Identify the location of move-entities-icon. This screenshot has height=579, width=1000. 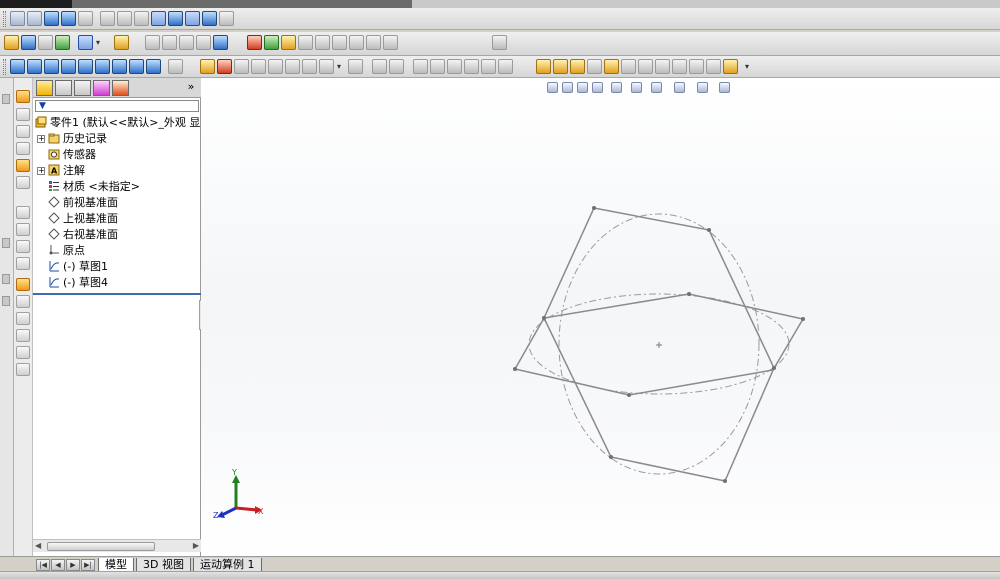
(23, 229).